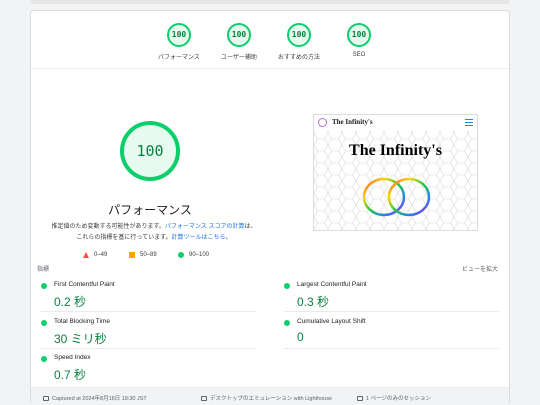 Image resolution: width=540 pixels, height=405 pixels. Describe the element at coordinates (179, 58) in the screenshot. I see `label-performance: パフォーマンス` at that location.